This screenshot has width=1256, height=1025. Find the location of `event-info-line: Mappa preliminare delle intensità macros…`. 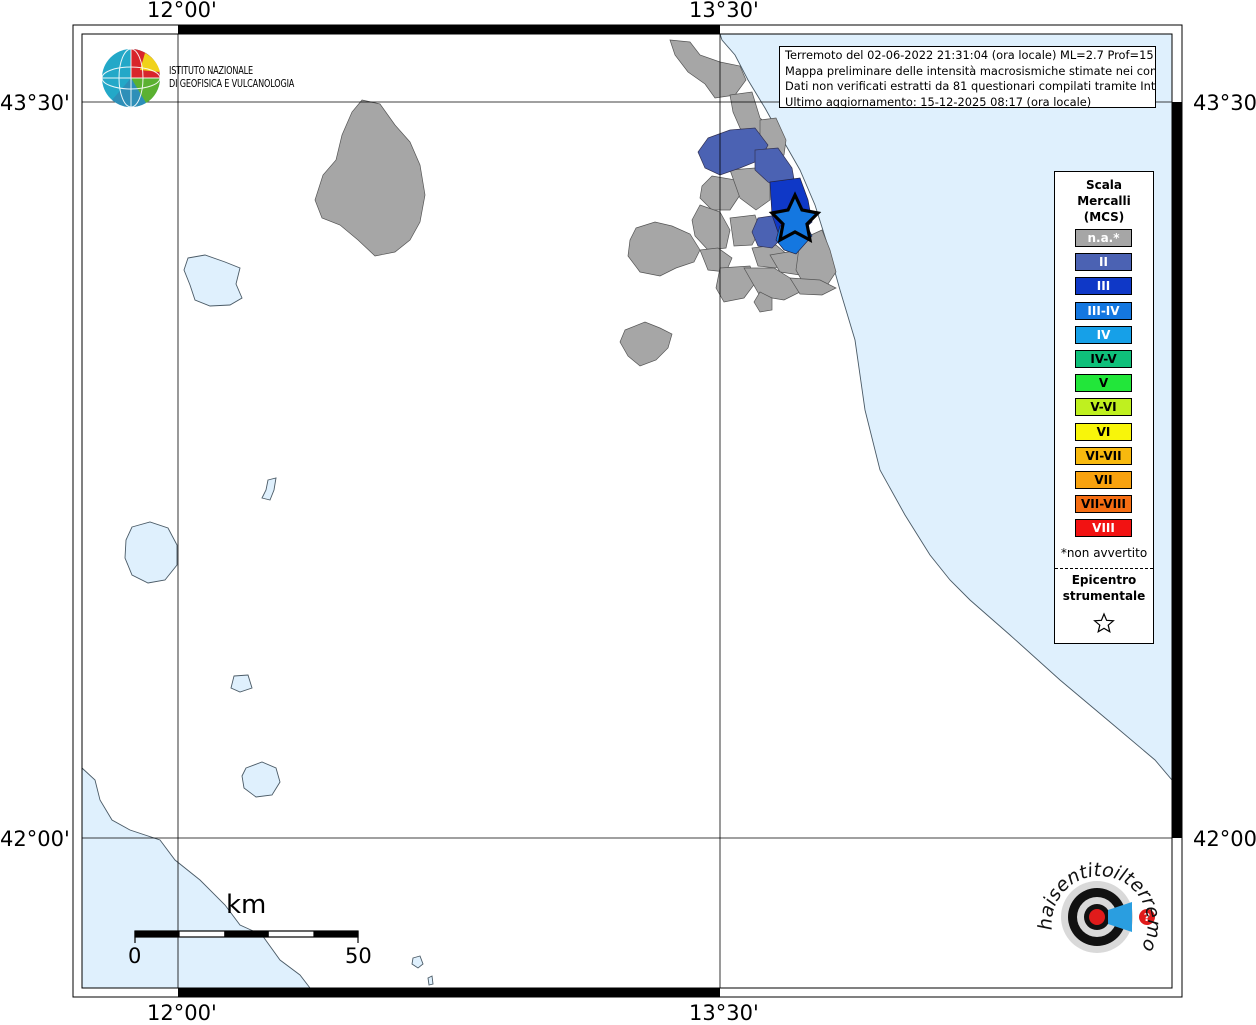

event-info-line: Mappa preliminare delle intensità macros… is located at coordinates (970, 70).